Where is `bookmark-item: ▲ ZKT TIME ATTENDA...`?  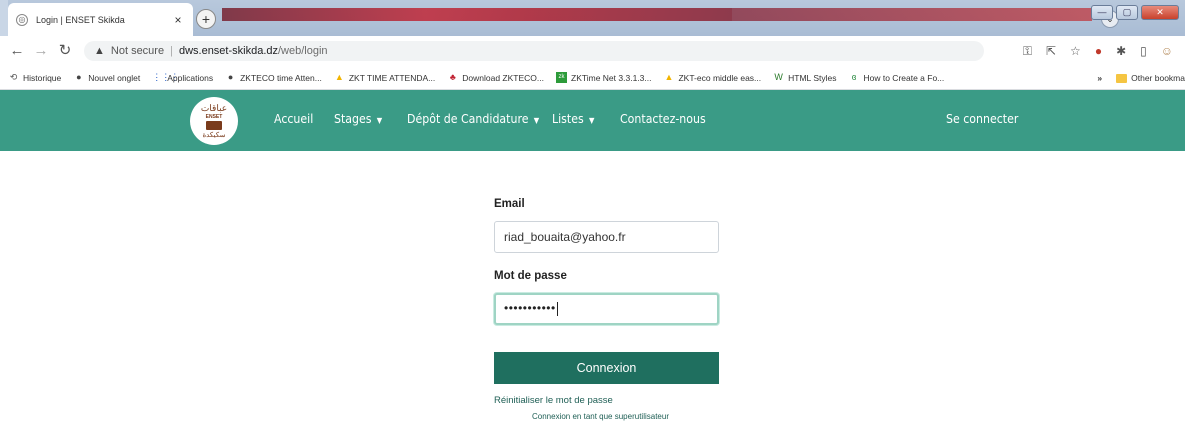
bookmark-item: ▲ ZKT TIME ATTENDA... is located at coordinates (384, 77).